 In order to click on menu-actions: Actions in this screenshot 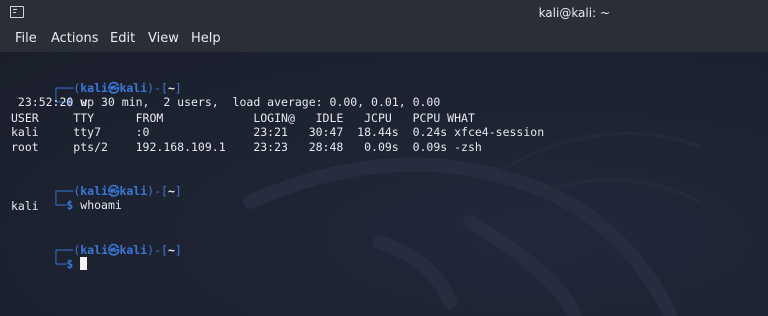, I will do `click(75, 38)`.